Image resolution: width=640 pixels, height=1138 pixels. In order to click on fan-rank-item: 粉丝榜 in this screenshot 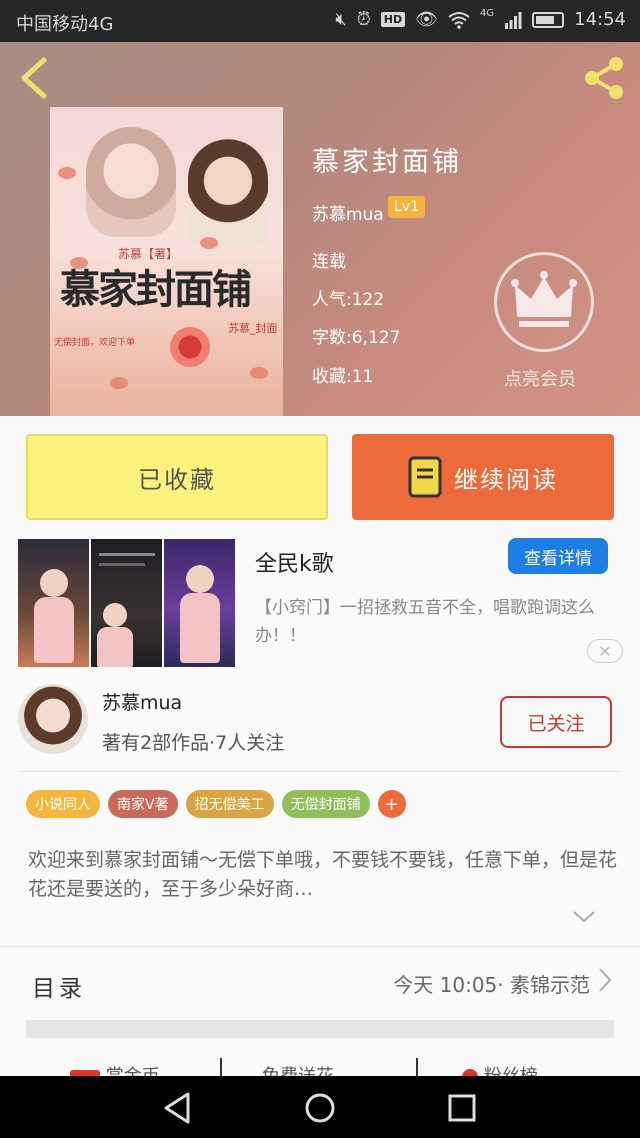, I will do `click(500, 1069)`.